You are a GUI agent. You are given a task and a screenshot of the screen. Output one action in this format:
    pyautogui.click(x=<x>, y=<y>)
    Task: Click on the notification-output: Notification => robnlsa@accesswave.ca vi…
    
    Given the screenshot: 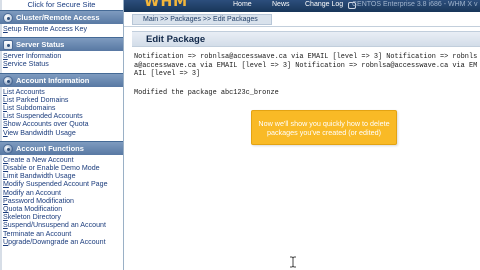 What is the action you would take?
    pyautogui.click(x=306, y=66)
    